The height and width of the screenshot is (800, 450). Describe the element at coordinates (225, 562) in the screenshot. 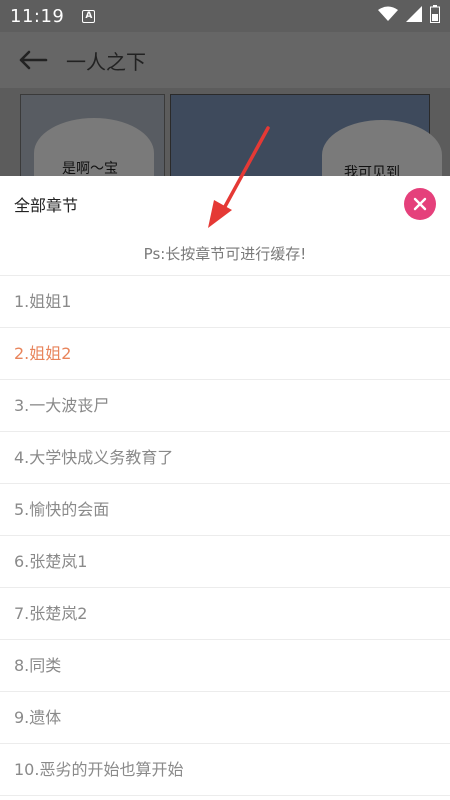

I see `chapter-item: 6.张楚岚1` at that location.